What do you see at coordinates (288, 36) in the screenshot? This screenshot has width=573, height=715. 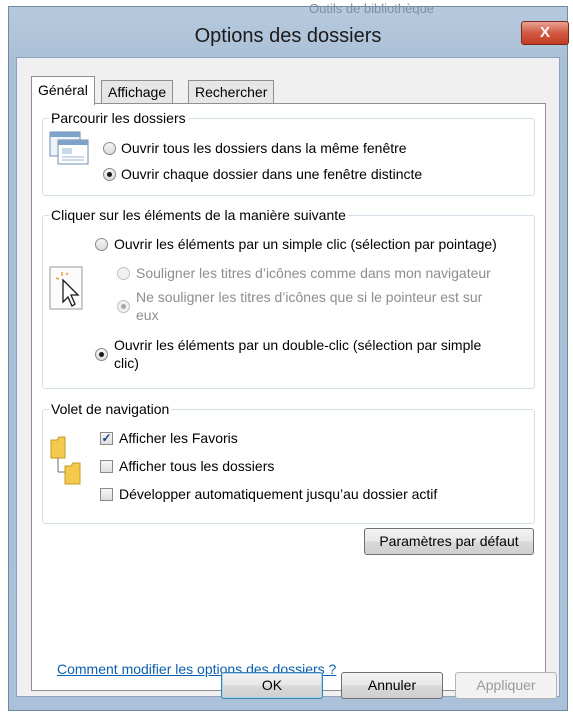 I see `dialog-title: Options des dossiers` at bounding box center [288, 36].